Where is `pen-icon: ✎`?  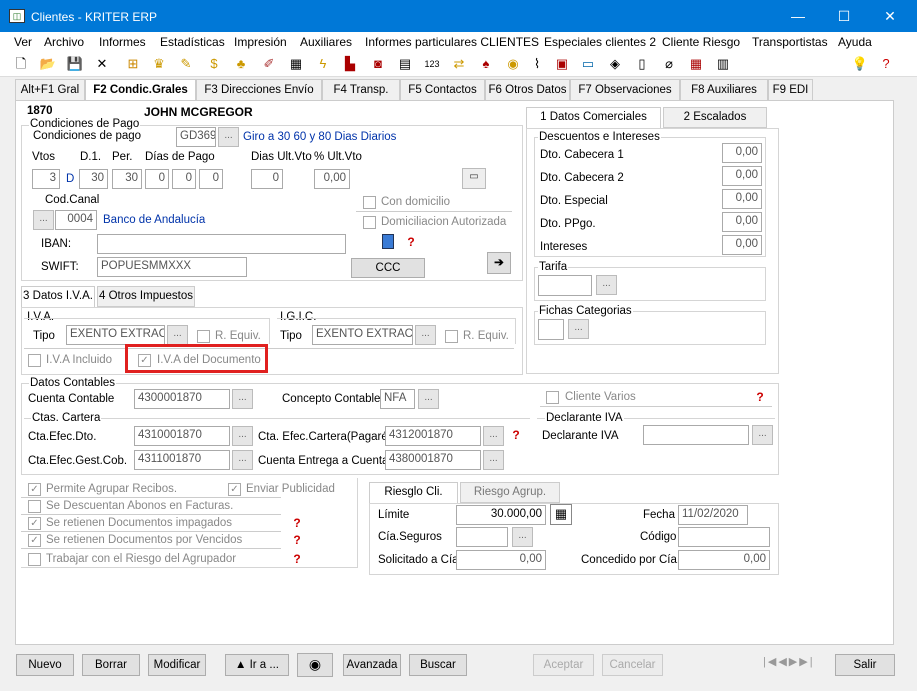
pen-icon: ✎ is located at coordinates (186, 64).